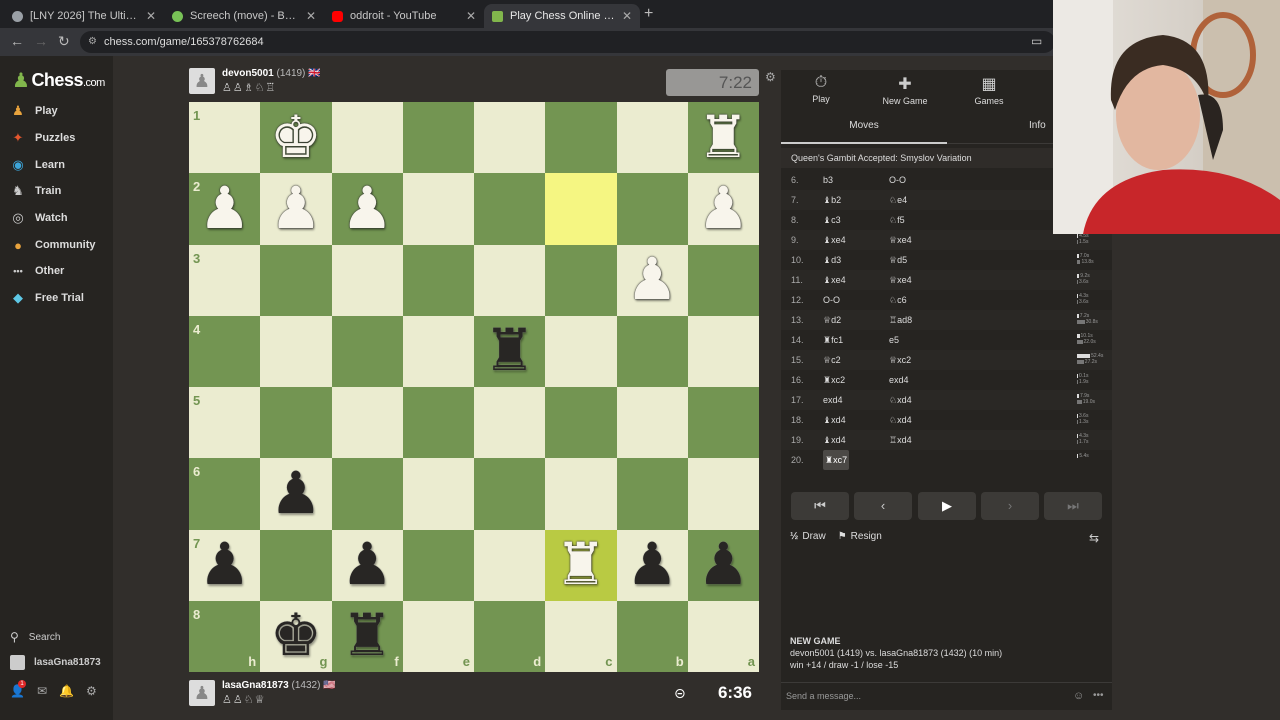 This screenshot has width=1280, height=720. I want to click on sidebar-item-other: ••• Other, so click(37, 271).